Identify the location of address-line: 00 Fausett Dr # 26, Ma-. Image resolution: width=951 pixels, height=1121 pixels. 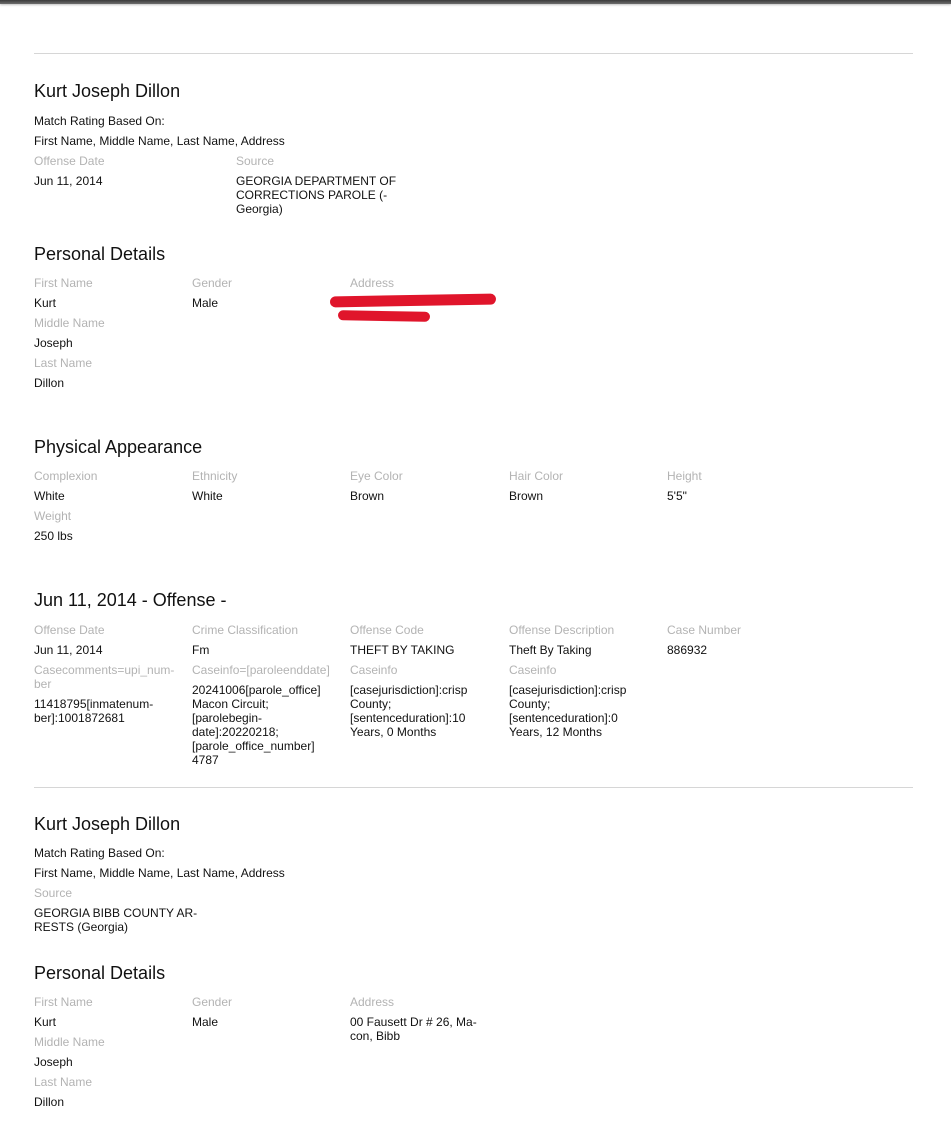
(413, 1022).